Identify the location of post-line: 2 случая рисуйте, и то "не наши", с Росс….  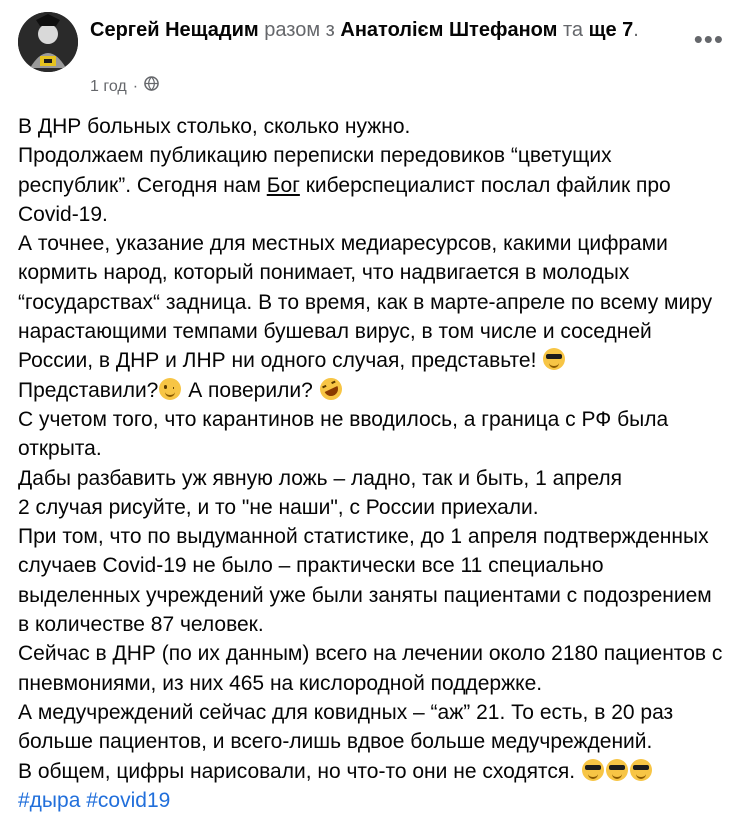
(278, 507).